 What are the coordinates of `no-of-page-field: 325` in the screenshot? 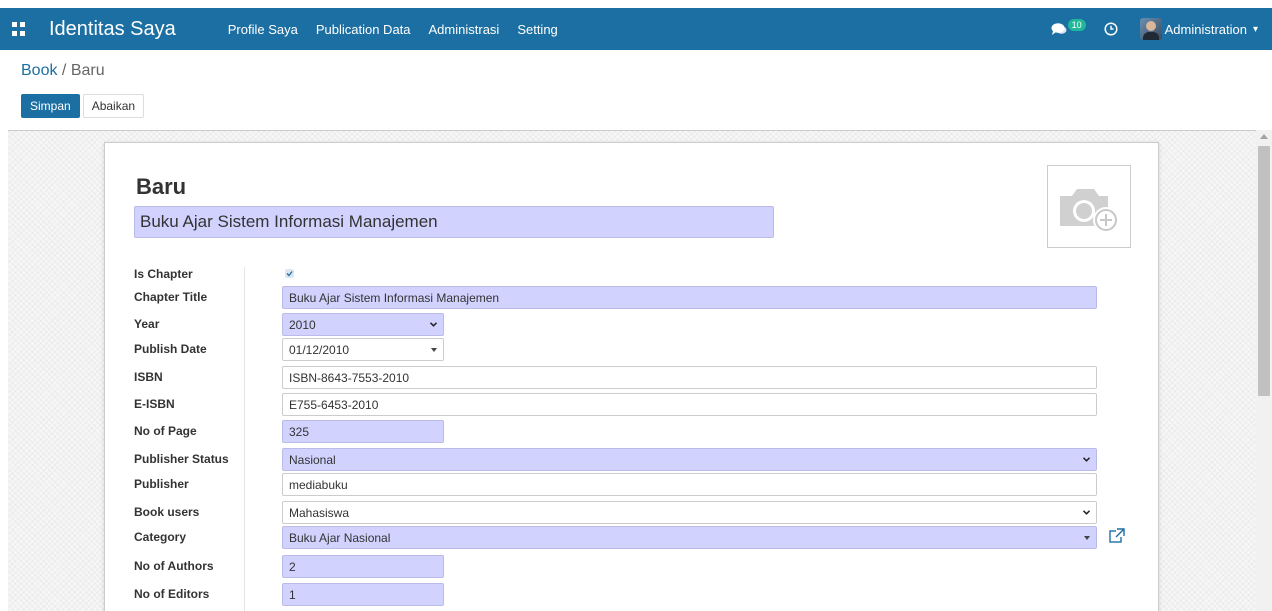 It's located at (363, 431).